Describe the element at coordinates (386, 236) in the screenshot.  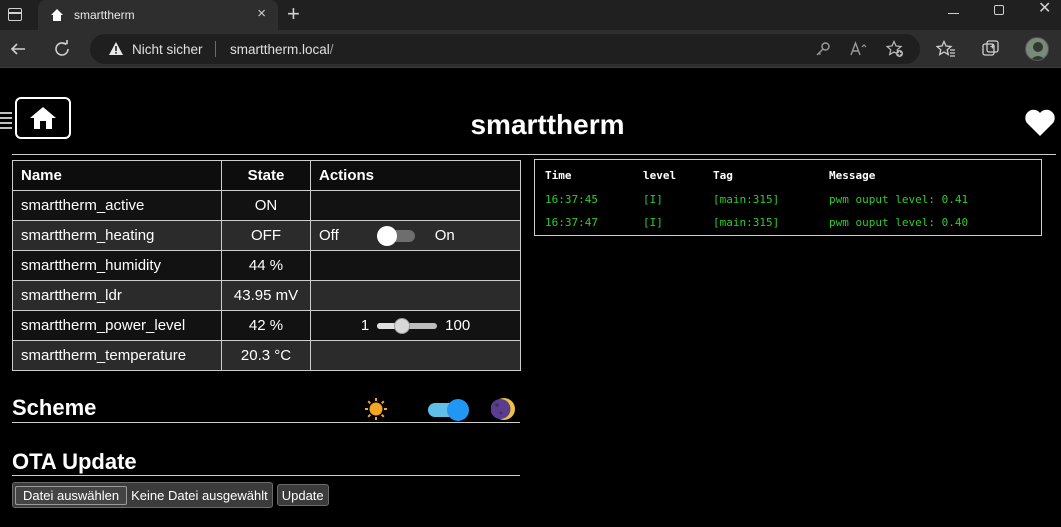
I see `switch-knob` at that location.